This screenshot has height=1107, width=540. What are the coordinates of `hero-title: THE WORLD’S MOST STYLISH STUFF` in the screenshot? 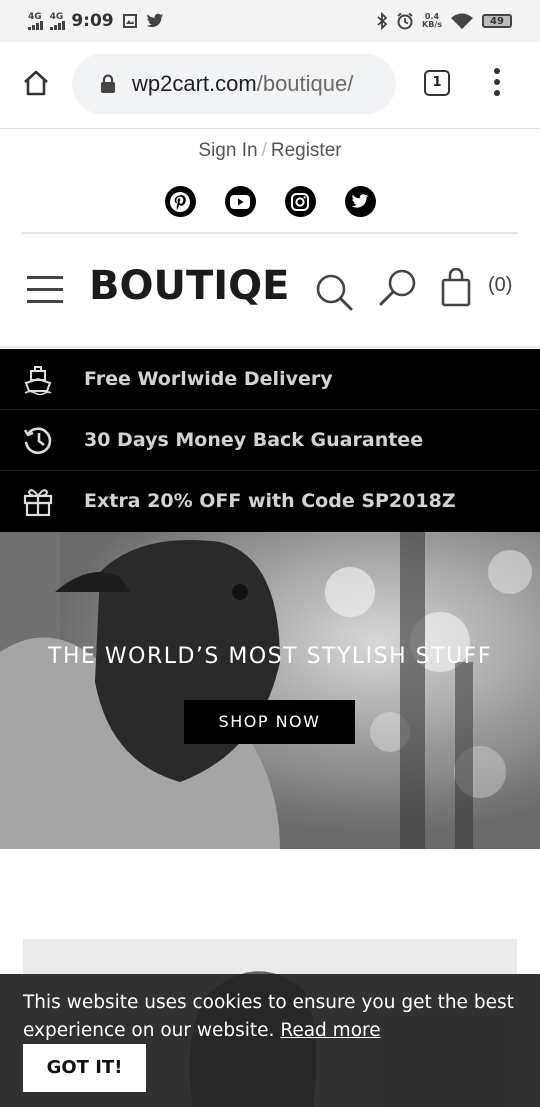 It's located at (270, 656).